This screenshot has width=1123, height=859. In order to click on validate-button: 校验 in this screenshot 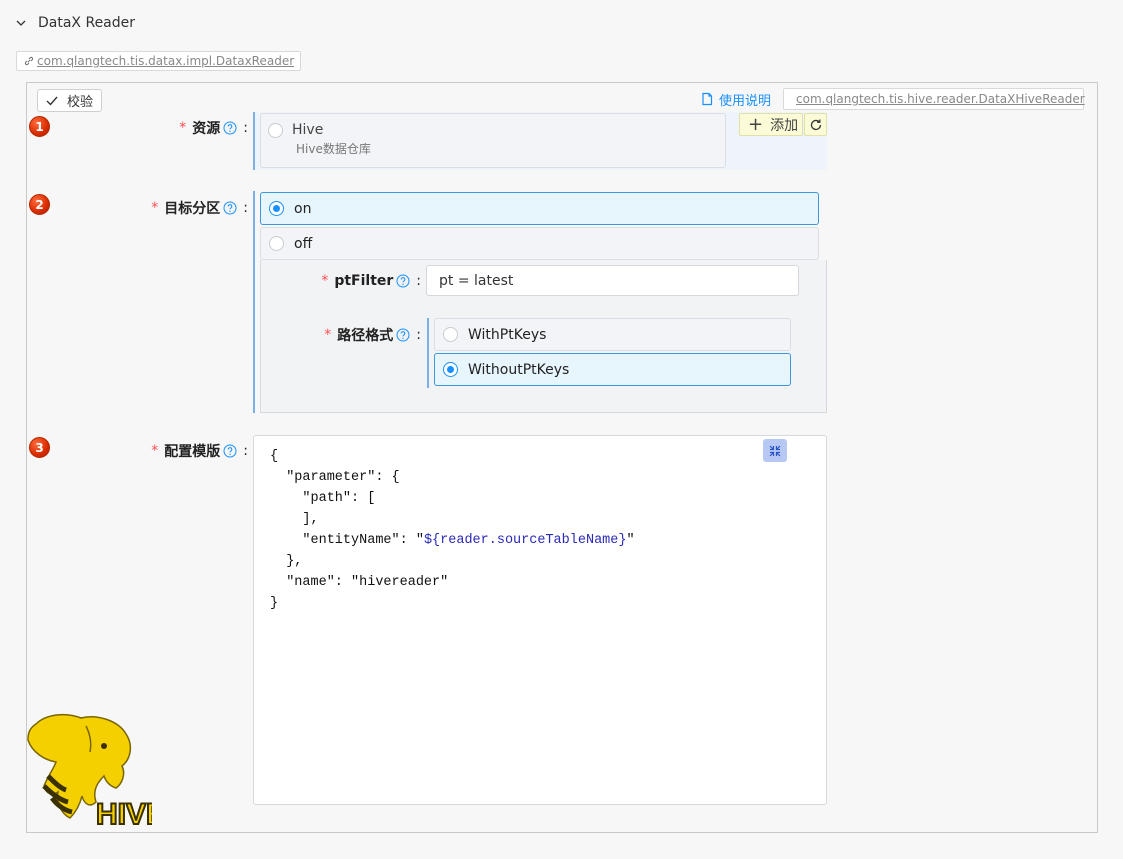, I will do `click(69, 100)`.